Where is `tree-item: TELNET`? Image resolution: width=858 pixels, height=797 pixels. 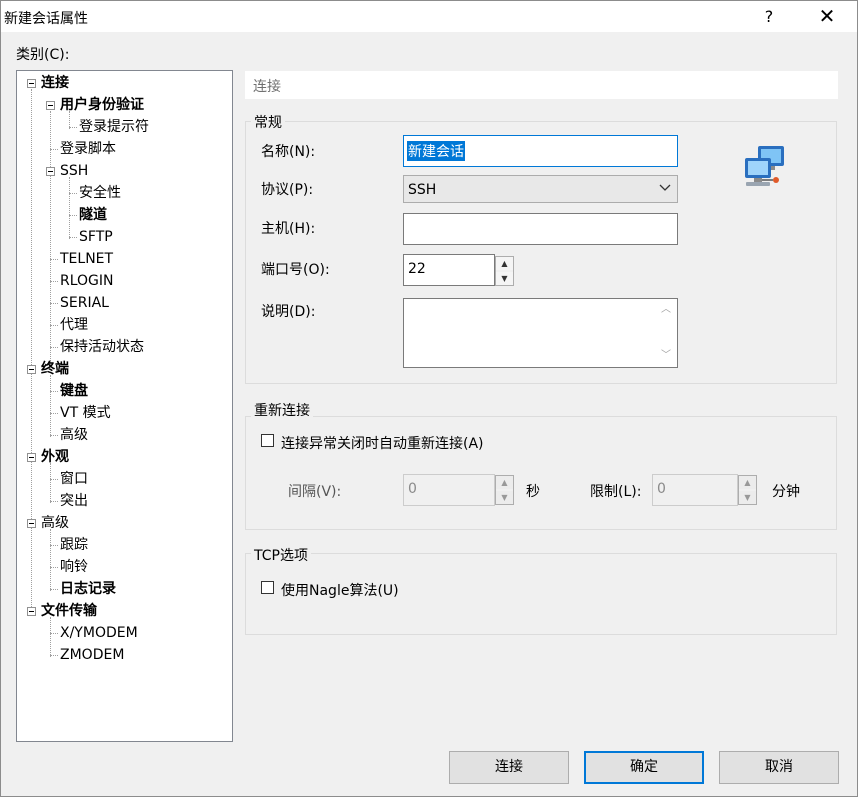
tree-item: TELNET is located at coordinates (86, 259).